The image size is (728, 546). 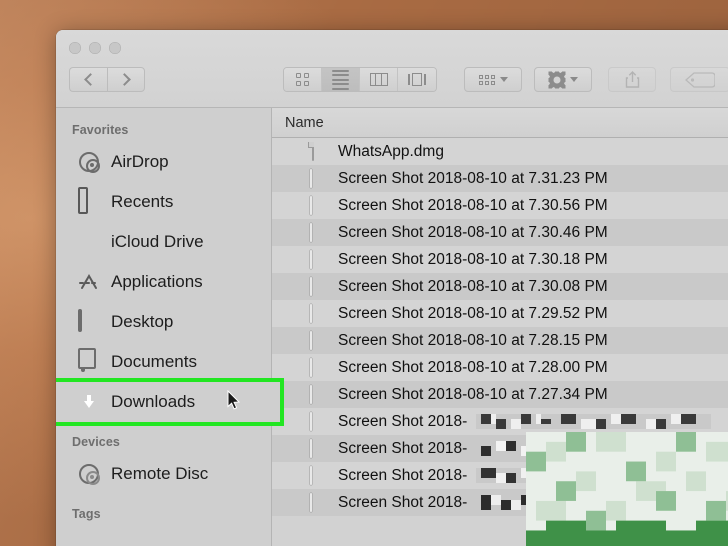 What do you see at coordinates (486, 79) in the screenshot?
I see `arrange-icon` at bounding box center [486, 79].